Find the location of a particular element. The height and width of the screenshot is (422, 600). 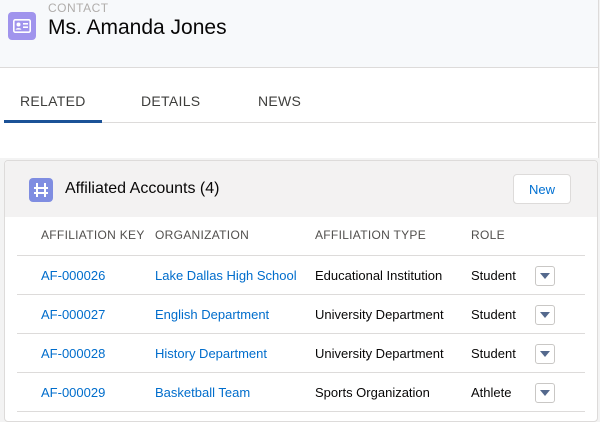

affiliation-type-cell: Sports Organization is located at coordinates (372, 392).